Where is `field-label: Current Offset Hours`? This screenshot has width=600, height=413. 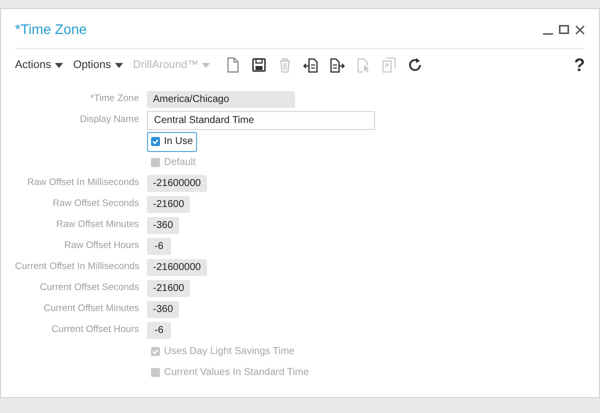 field-label: Current Offset Hours is located at coordinates (95, 330).